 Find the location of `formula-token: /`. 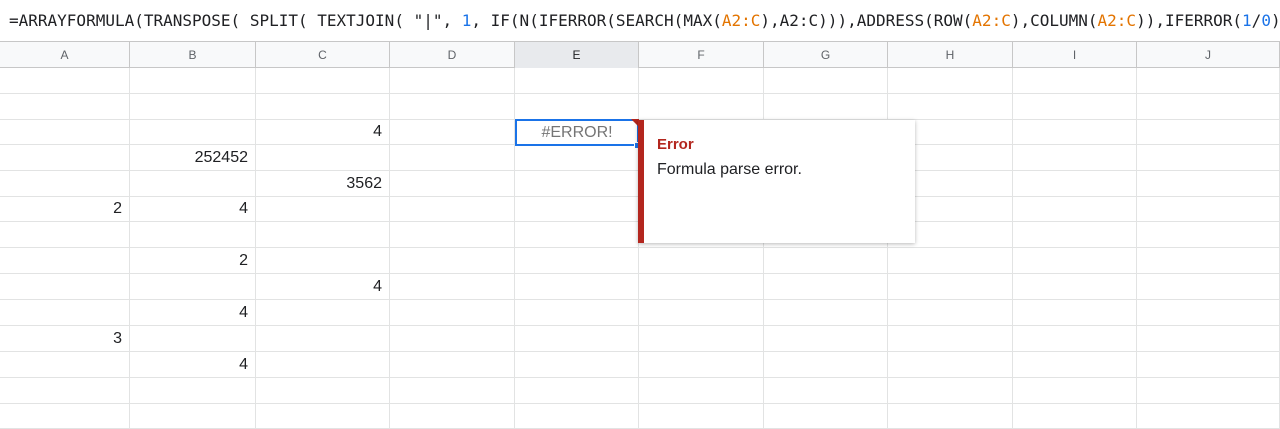

formula-token: / is located at coordinates (1256, 20).